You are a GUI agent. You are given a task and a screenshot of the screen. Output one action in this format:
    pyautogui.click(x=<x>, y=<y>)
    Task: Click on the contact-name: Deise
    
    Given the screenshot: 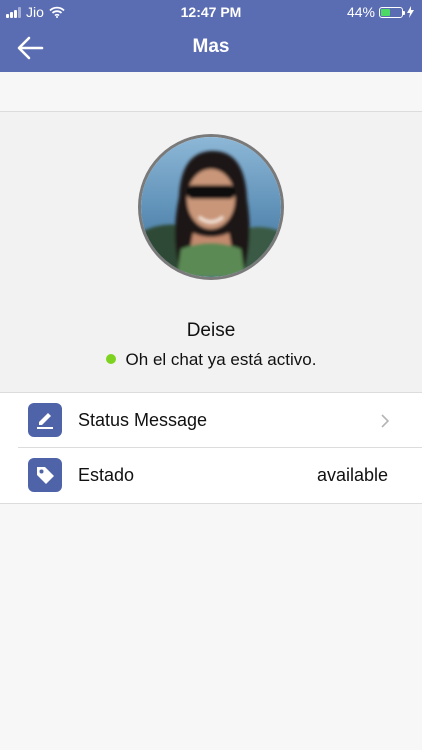 What is the action you would take?
    pyautogui.click(x=211, y=330)
    